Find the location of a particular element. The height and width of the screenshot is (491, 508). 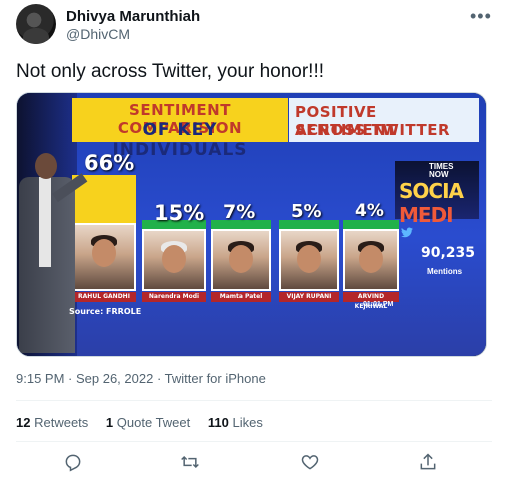

twitter-count: 90,235 is located at coordinates (448, 253).